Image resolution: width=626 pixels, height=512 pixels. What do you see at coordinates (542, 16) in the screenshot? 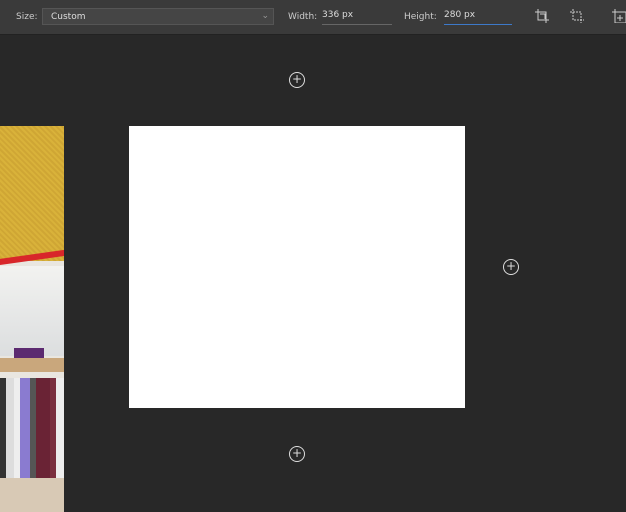
I see `crop-to-content-icon` at bounding box center [542, 16].